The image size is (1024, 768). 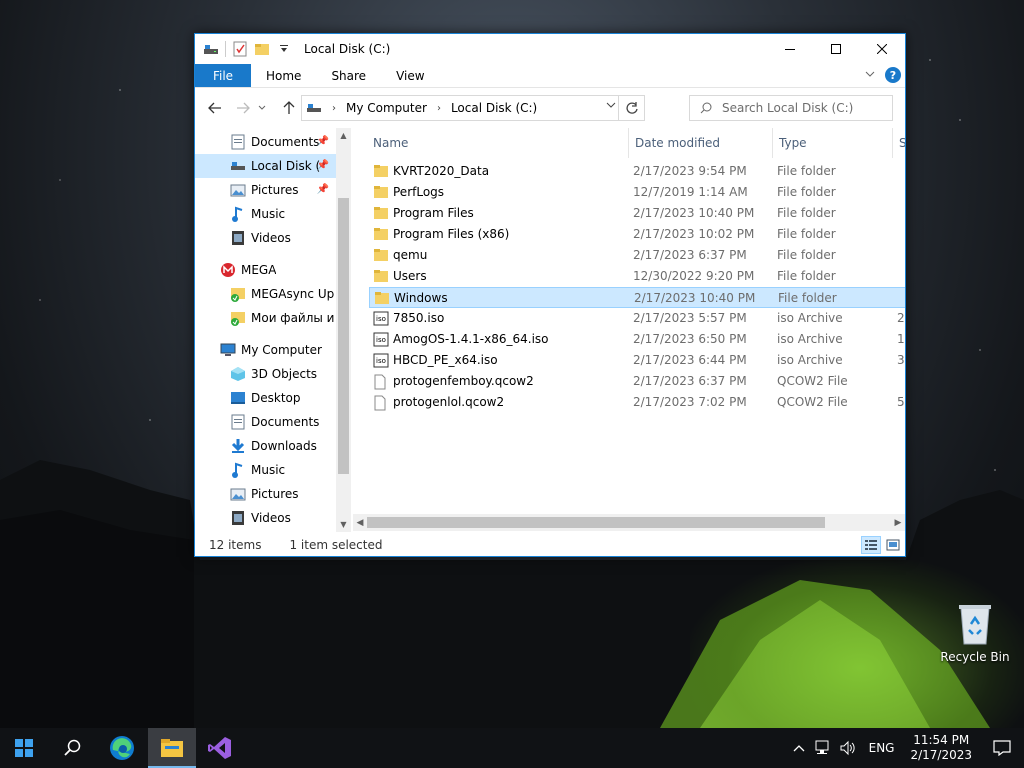 I want to click on new-folder-icon, so click(x=262, y=49).